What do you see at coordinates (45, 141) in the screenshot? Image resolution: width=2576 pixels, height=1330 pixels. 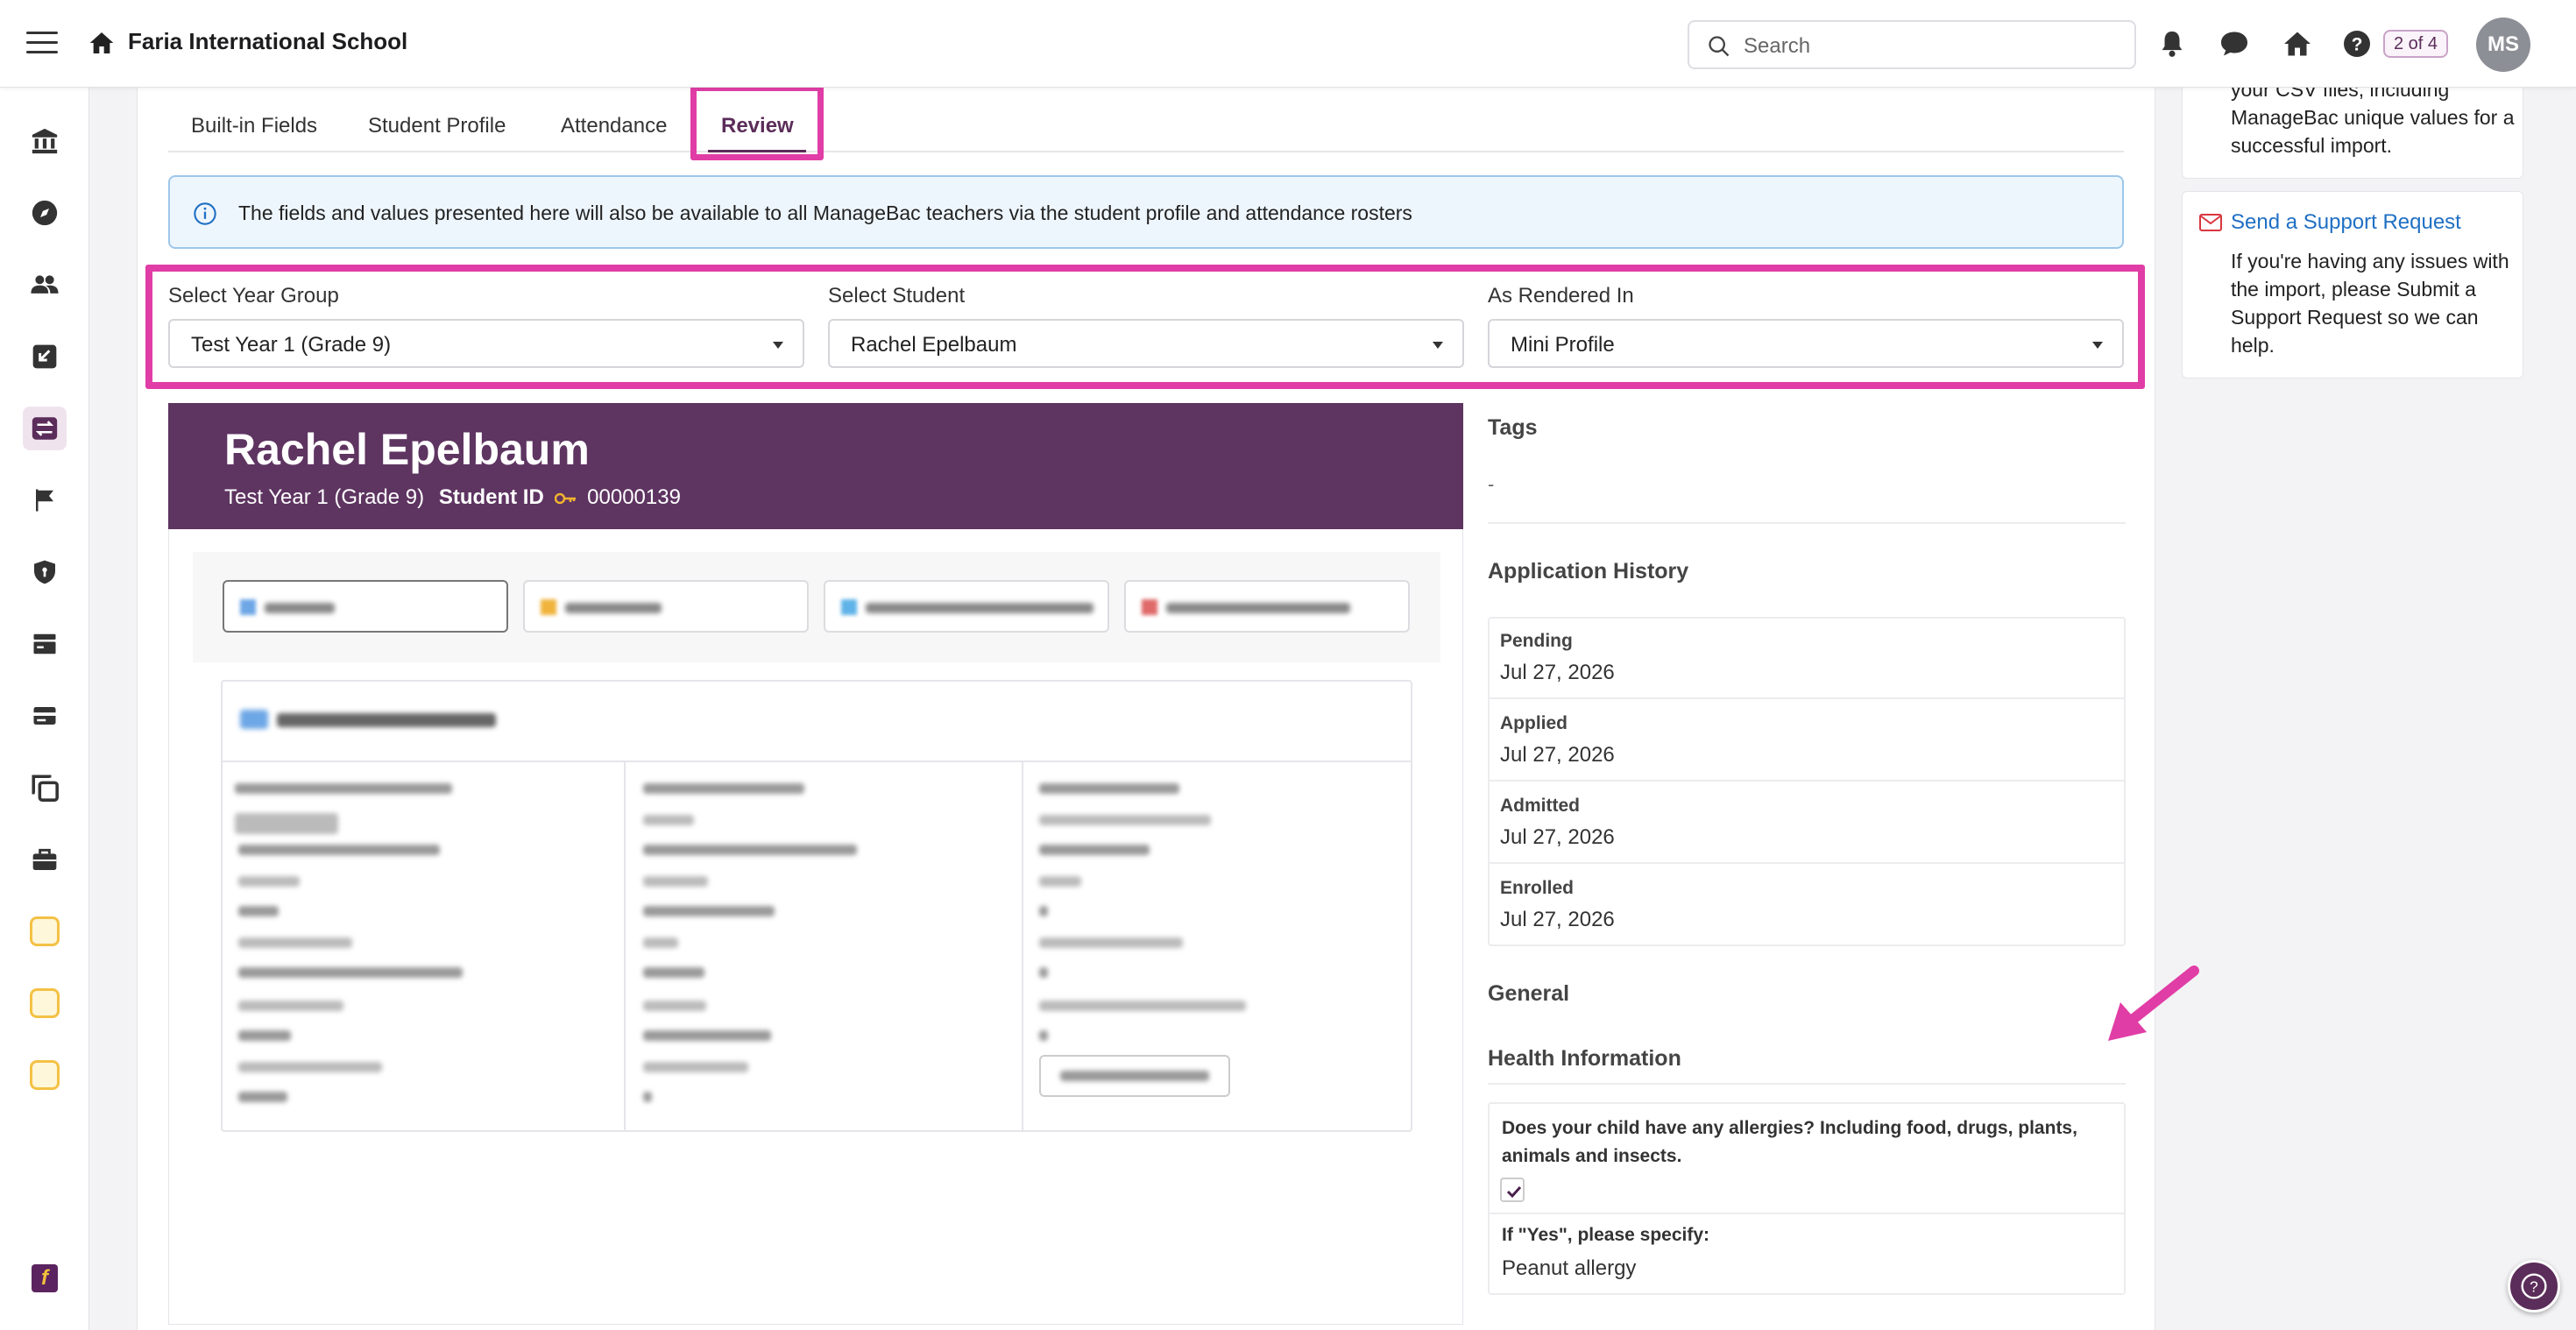 I see `bank-icon` at bounding box center [45, 141].